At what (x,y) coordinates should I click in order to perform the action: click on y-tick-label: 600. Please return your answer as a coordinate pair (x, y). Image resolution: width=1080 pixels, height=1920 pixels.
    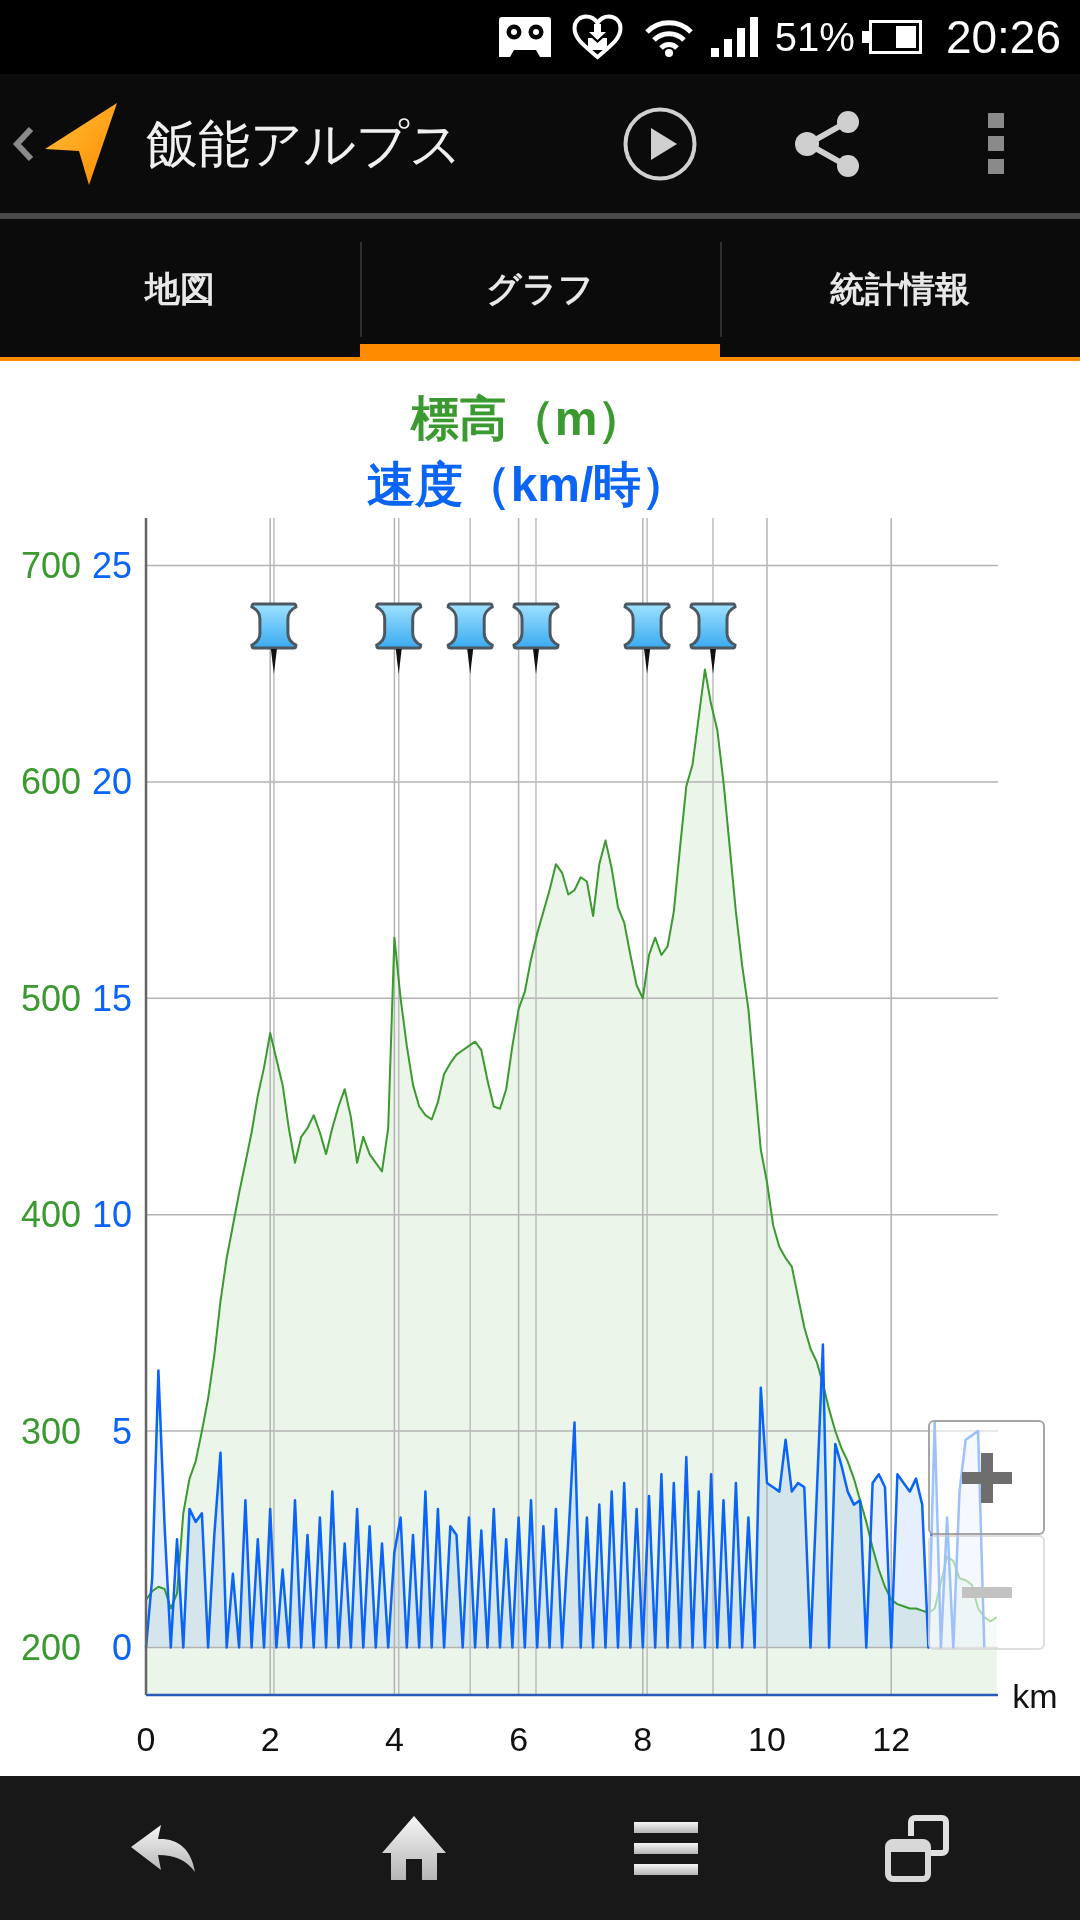
    Looking at the image, I should click on (50, 782).